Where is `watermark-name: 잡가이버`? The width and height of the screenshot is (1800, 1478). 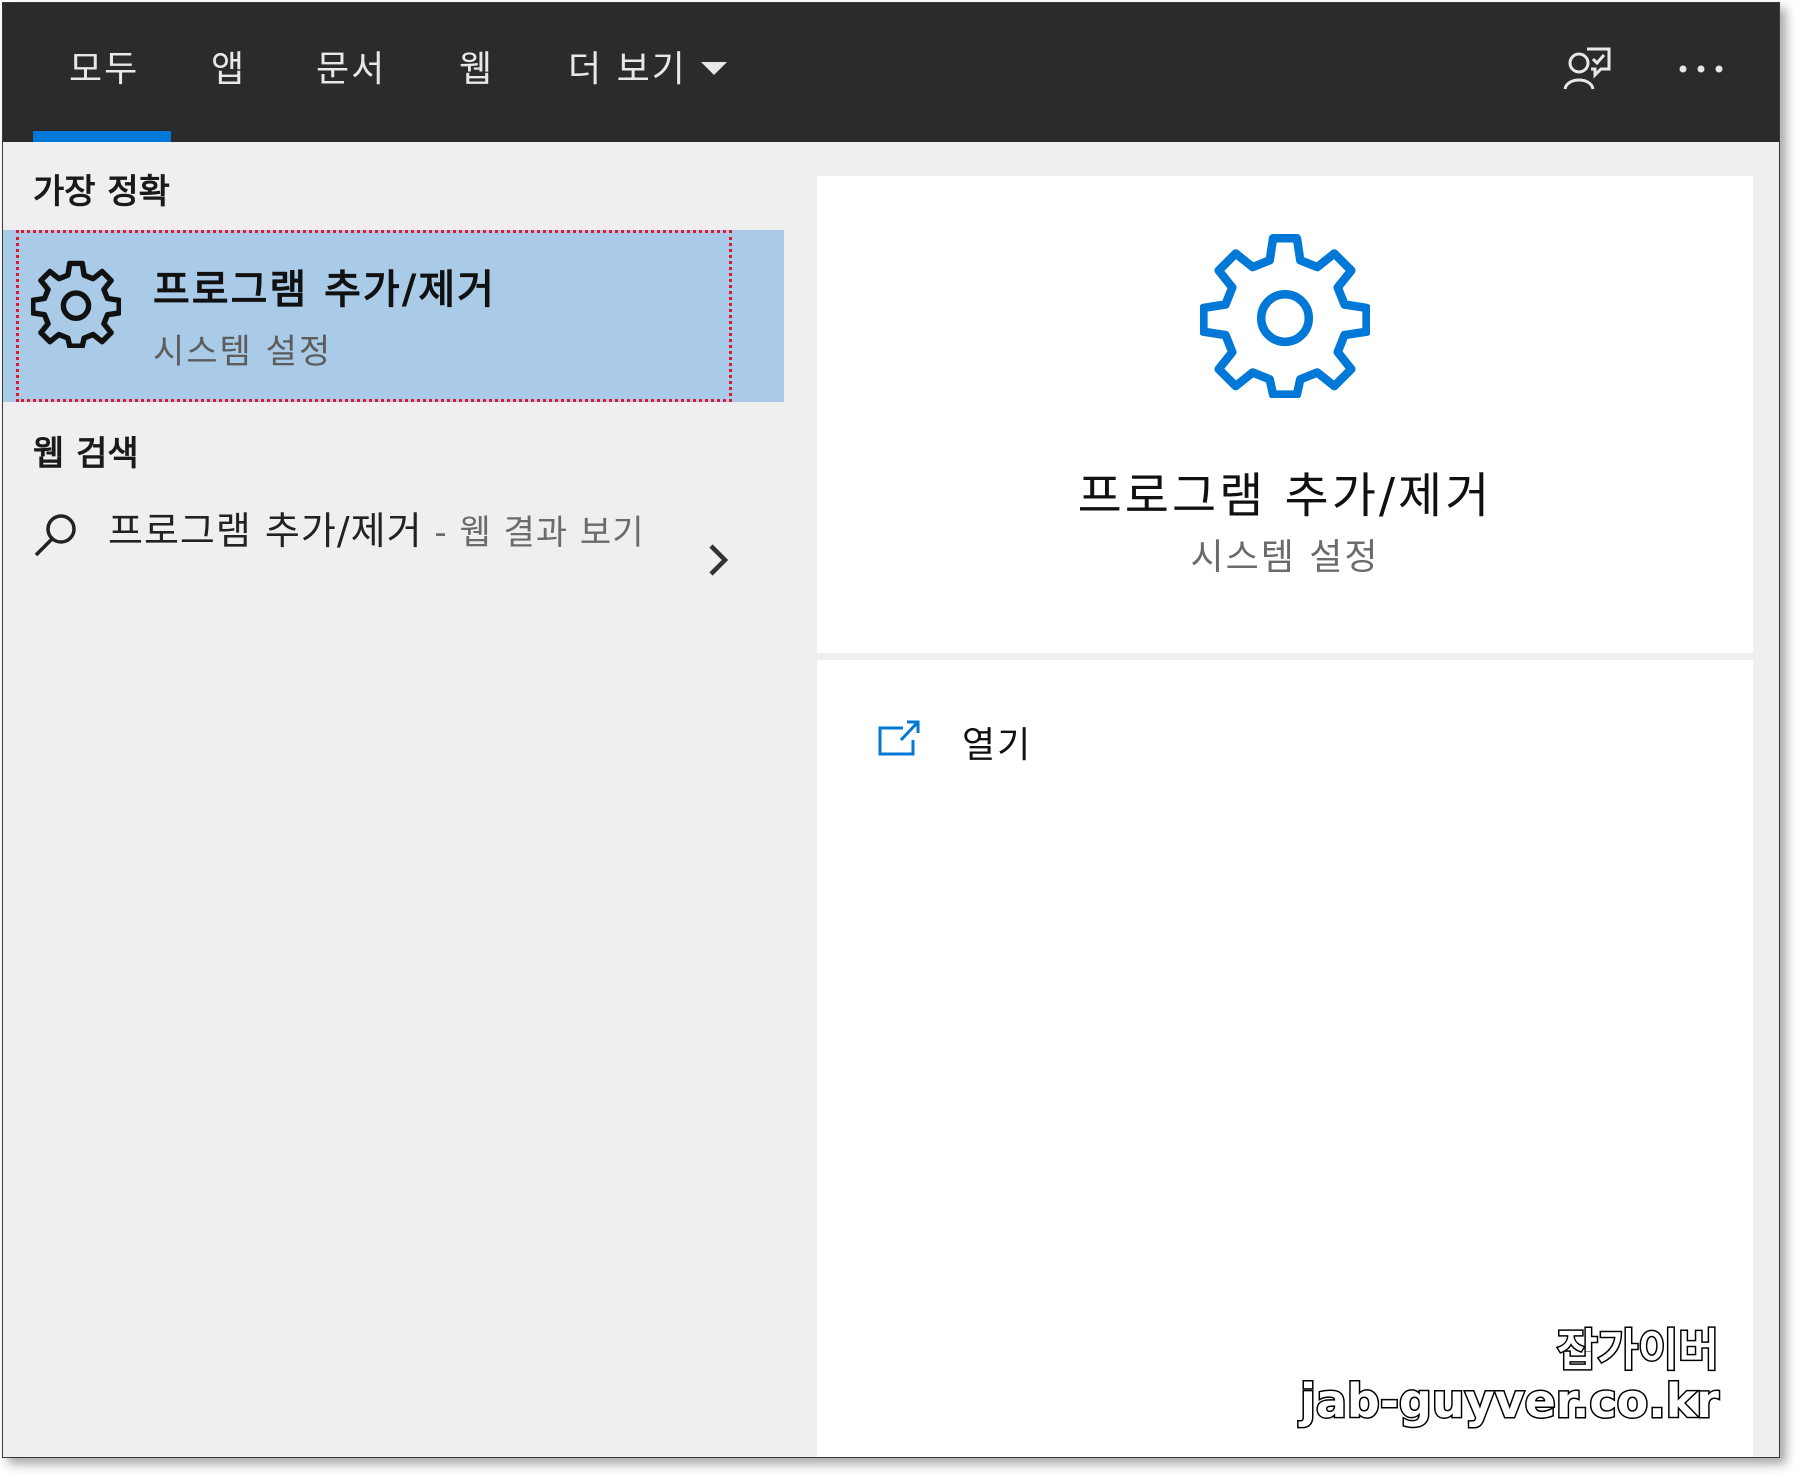 watermark-name: 잡가이버 is located at coordinates (1638, 1350).